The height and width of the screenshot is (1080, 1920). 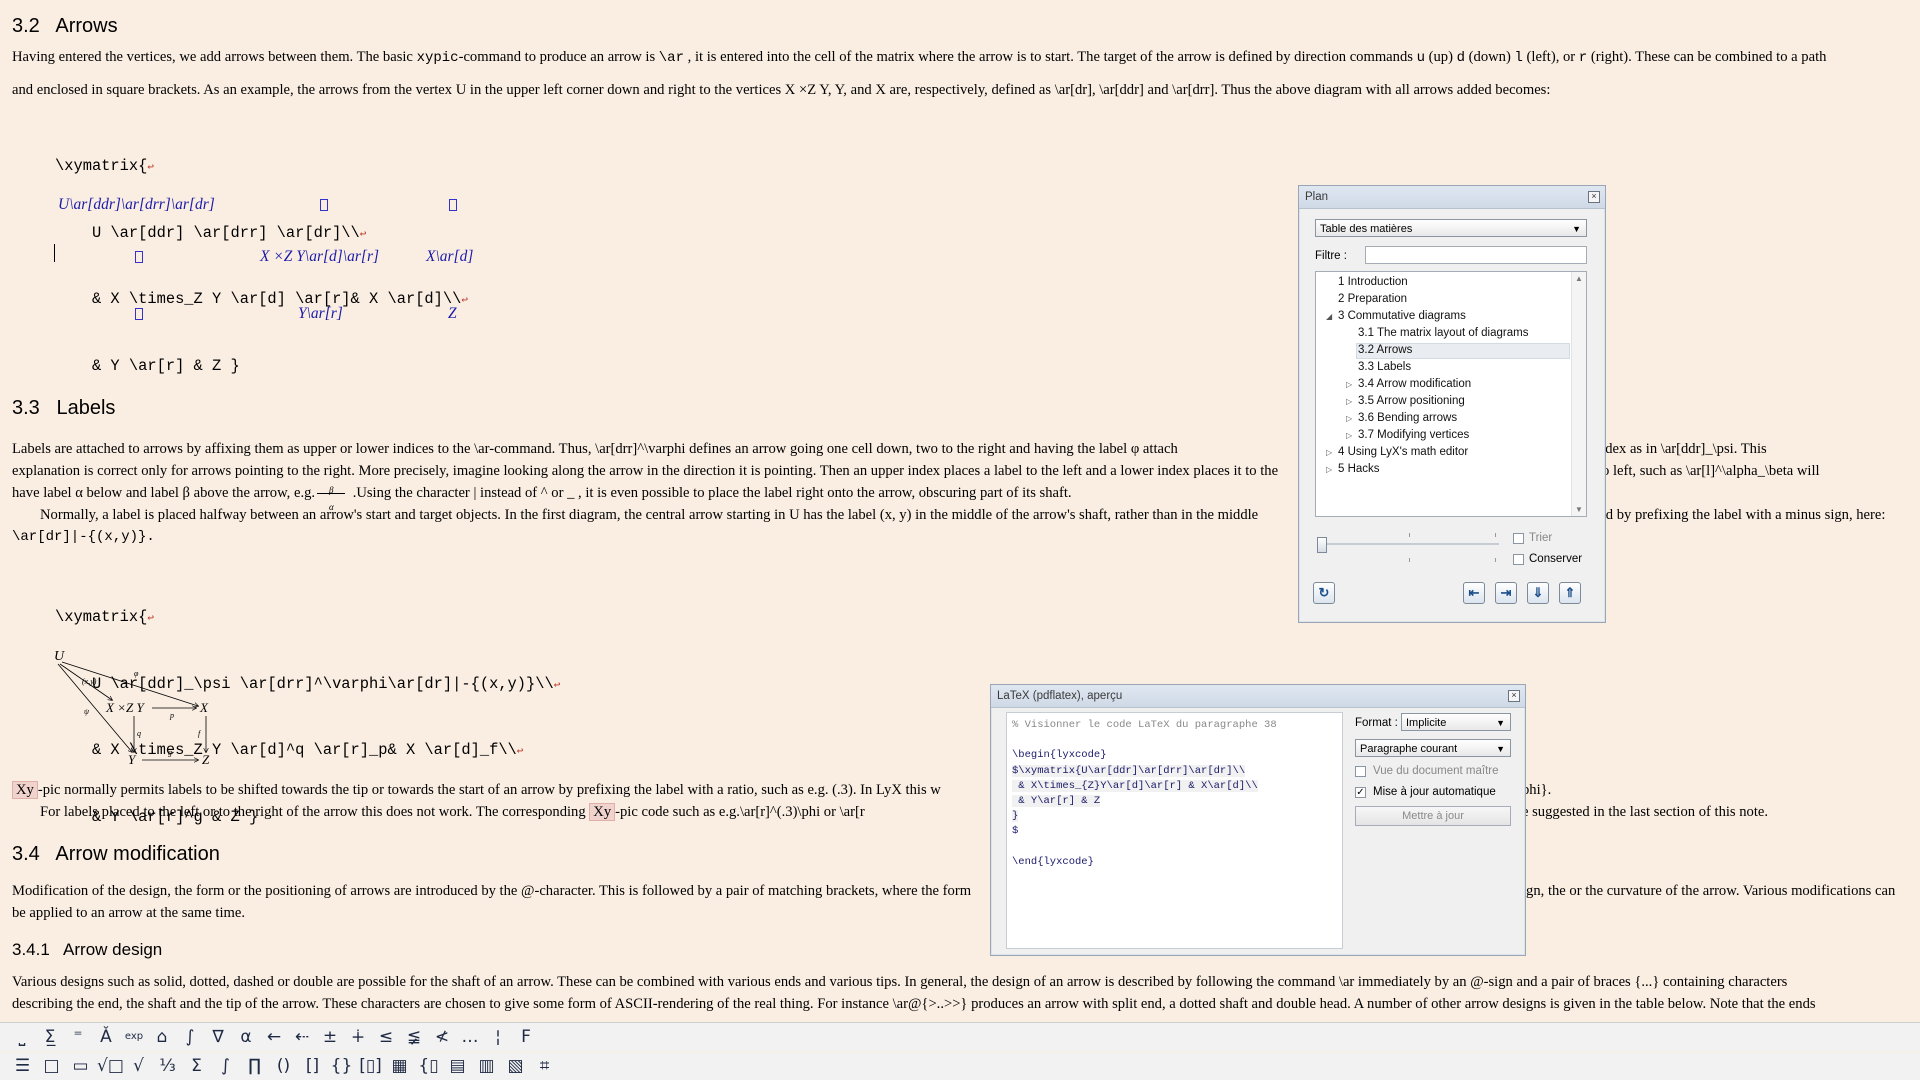 I want to click on preview-titlebar: LaTeX (pdflatex), aperçu ×, so click(x=1258, y=696).